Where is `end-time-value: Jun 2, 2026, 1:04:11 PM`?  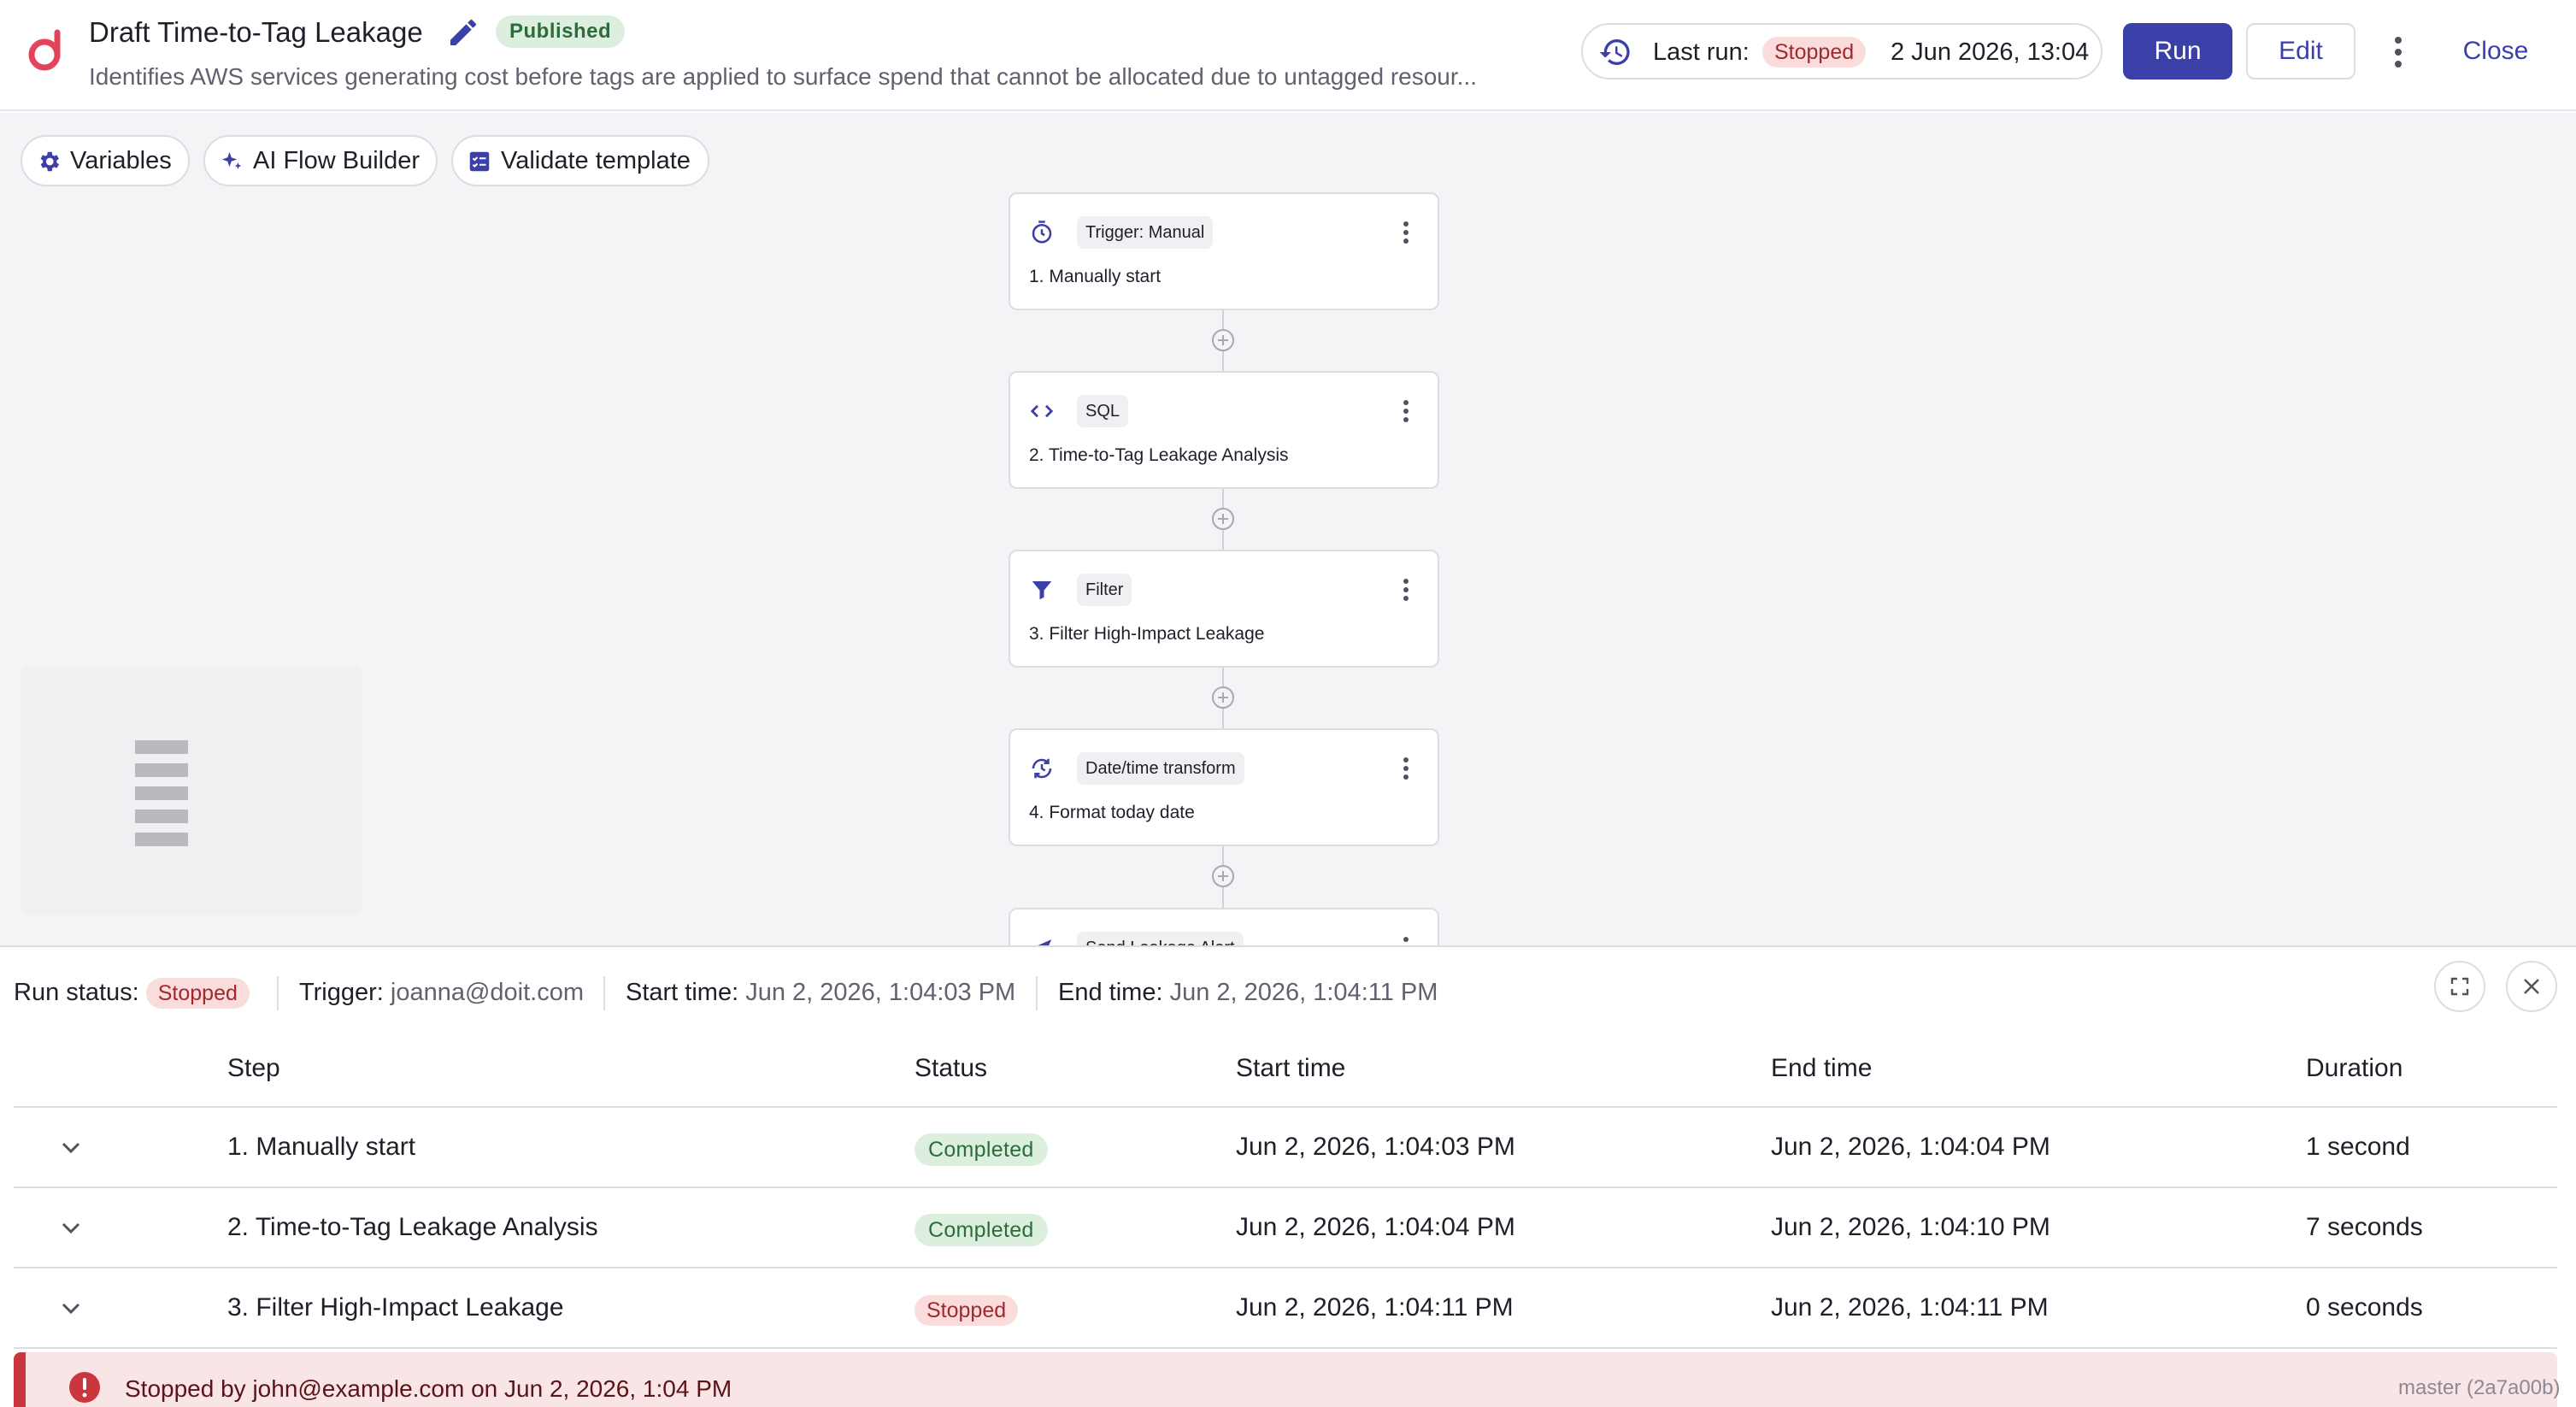
end-time-value: Jun 2, 2026, 1:04:11 PM is located at coordinates (1303, 993).